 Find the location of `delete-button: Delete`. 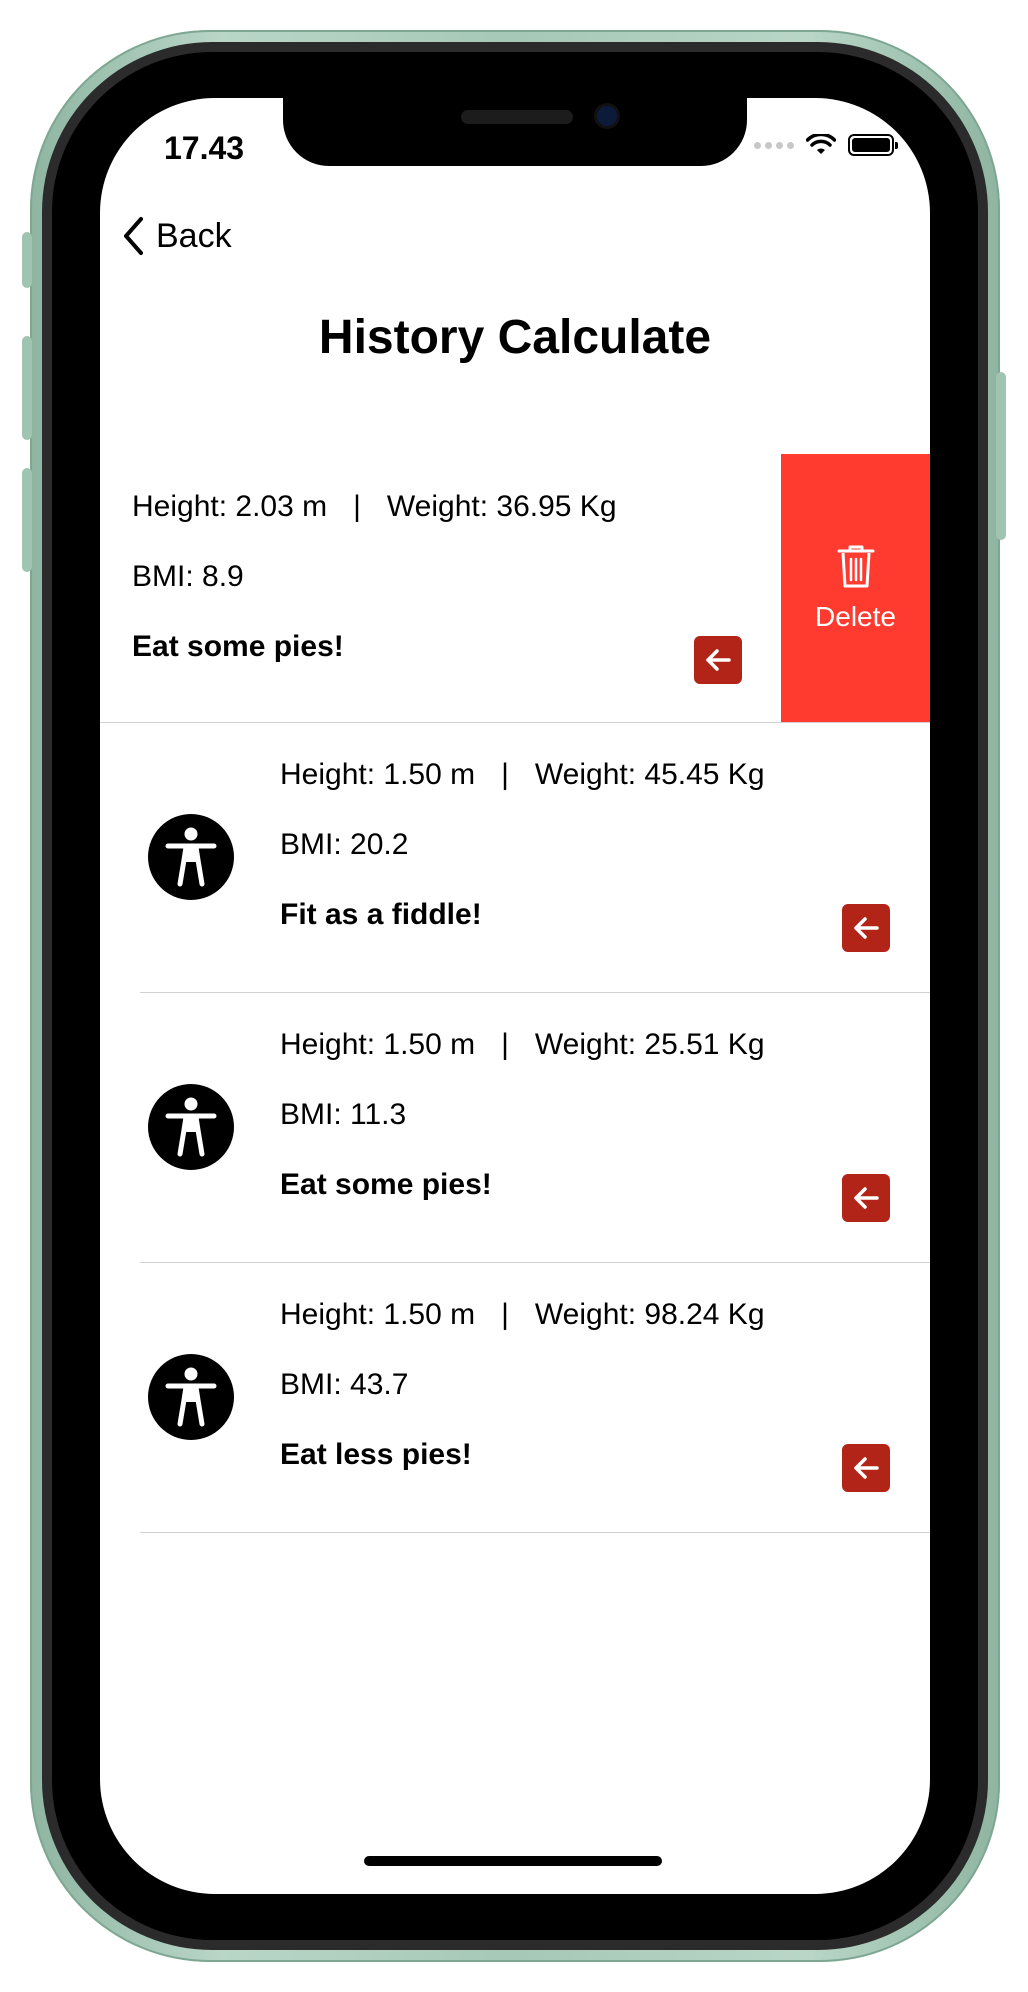

delete-button: Delete is located at coordinates (855, 588).